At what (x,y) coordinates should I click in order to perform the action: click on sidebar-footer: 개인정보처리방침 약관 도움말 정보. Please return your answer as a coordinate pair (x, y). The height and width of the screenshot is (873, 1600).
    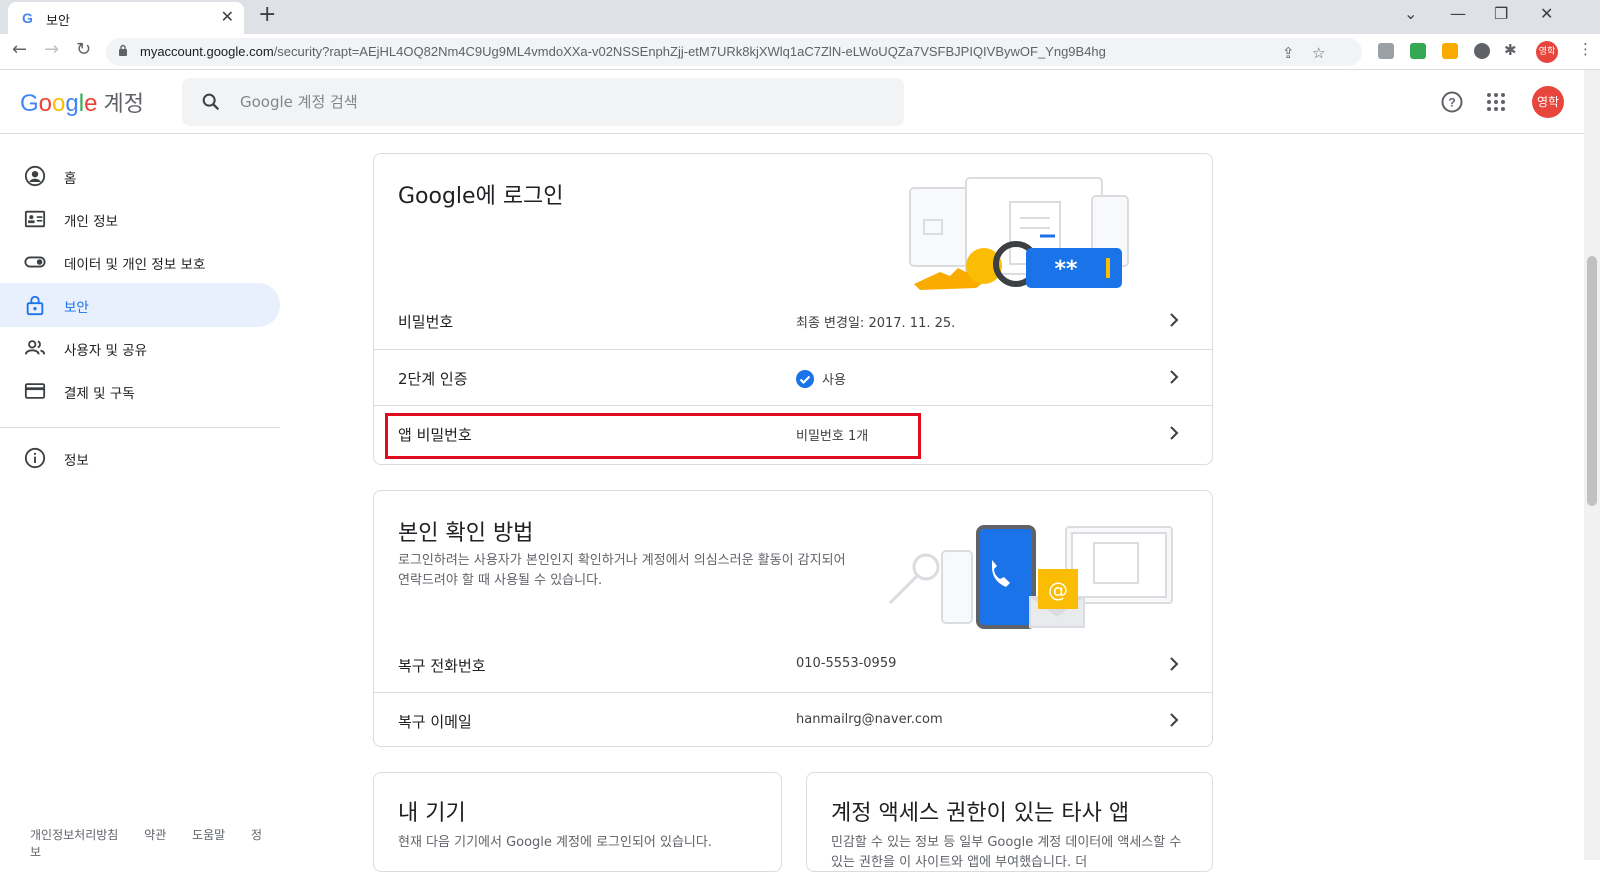
    Looking at the image, I should click on (155, 843).